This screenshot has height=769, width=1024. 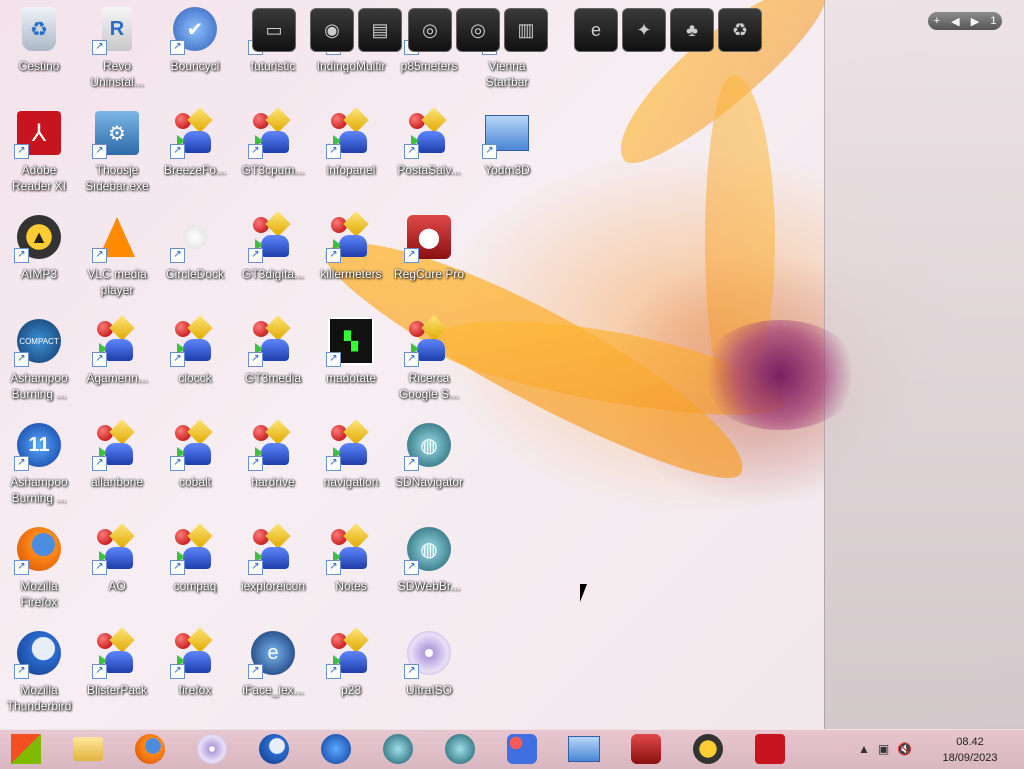 What do you see at coordinates (644, 30) in the screenshot?
I see `tshirt-icon: ✦` at bounding box center [644, 30].